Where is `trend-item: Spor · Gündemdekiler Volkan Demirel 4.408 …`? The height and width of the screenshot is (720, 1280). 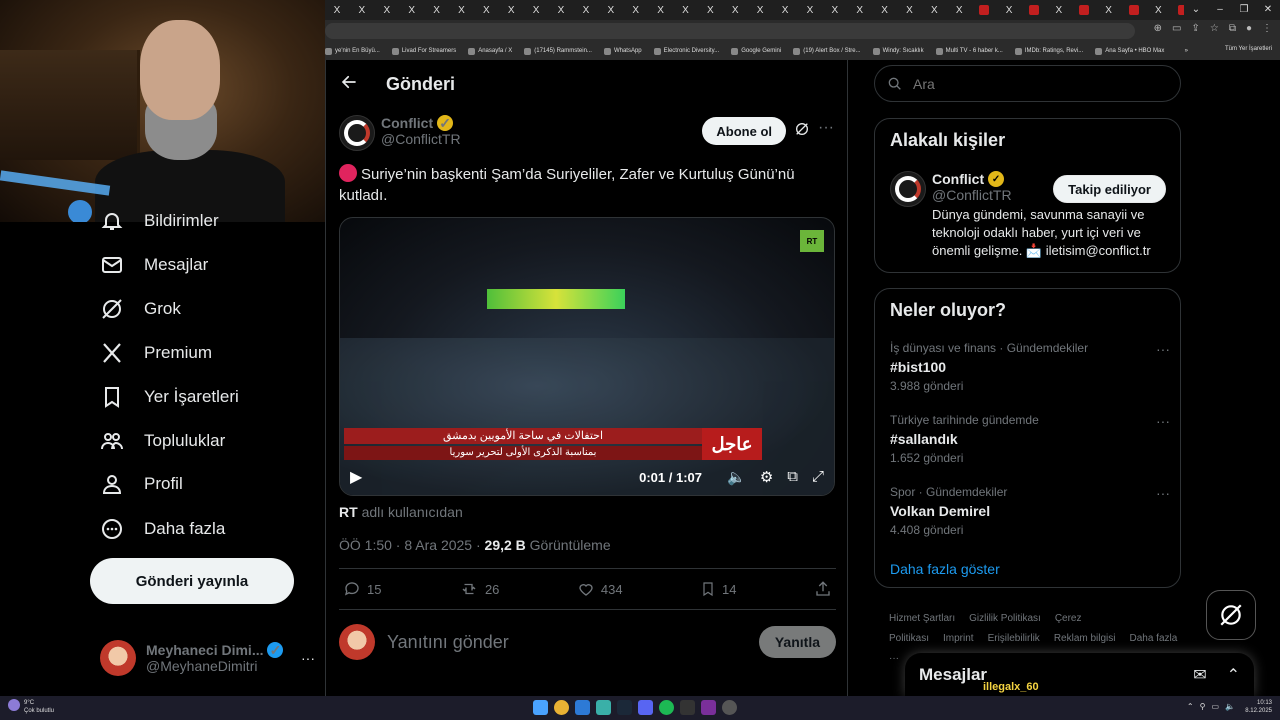 trend-item: Spor · Gündemdekiler Volkan Demirel 4.408 … is located at coordinates (1030, 511).